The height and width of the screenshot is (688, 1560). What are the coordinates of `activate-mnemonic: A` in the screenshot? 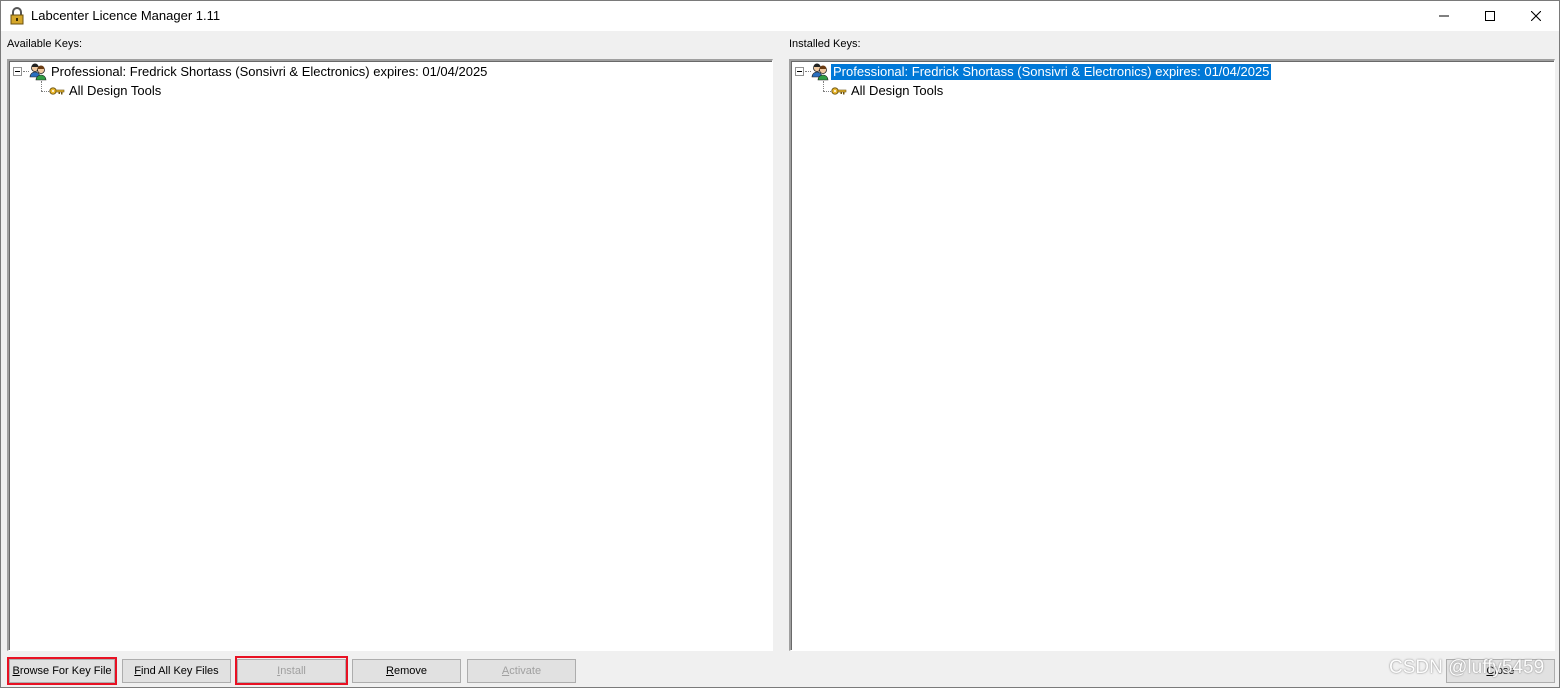 It's located at (505, 671).